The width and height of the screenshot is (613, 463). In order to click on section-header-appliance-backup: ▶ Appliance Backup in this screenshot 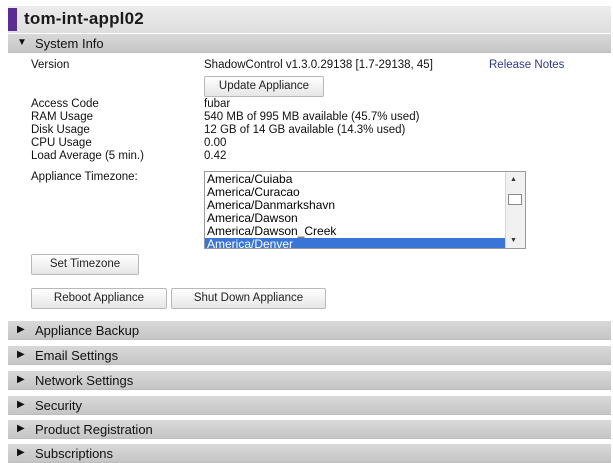, I will do `click(309, 330)`.